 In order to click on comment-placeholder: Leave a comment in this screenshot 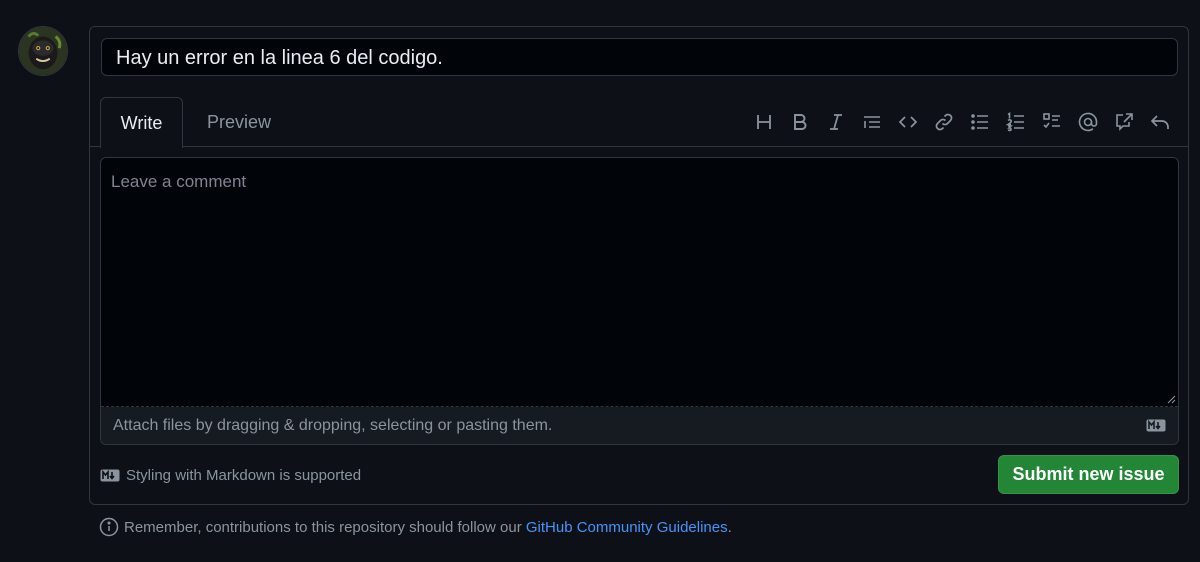, I will do `click(179, 181)`.